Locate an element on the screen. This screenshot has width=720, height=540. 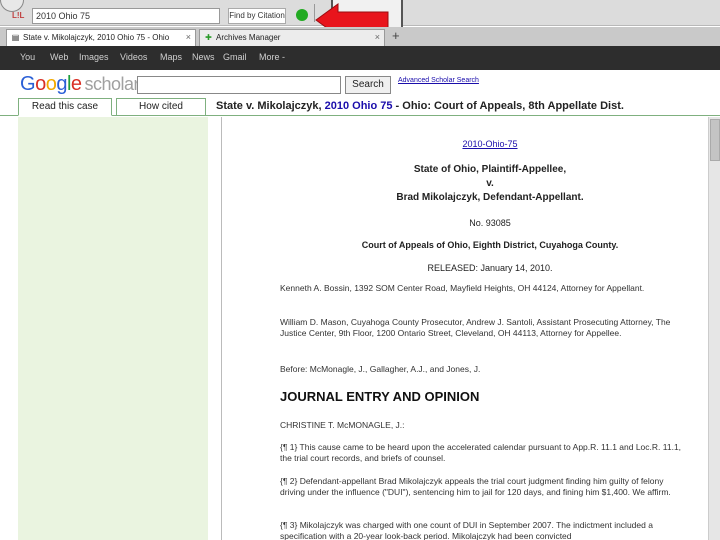
document-scrollbar is located at coordinates (714, 328).